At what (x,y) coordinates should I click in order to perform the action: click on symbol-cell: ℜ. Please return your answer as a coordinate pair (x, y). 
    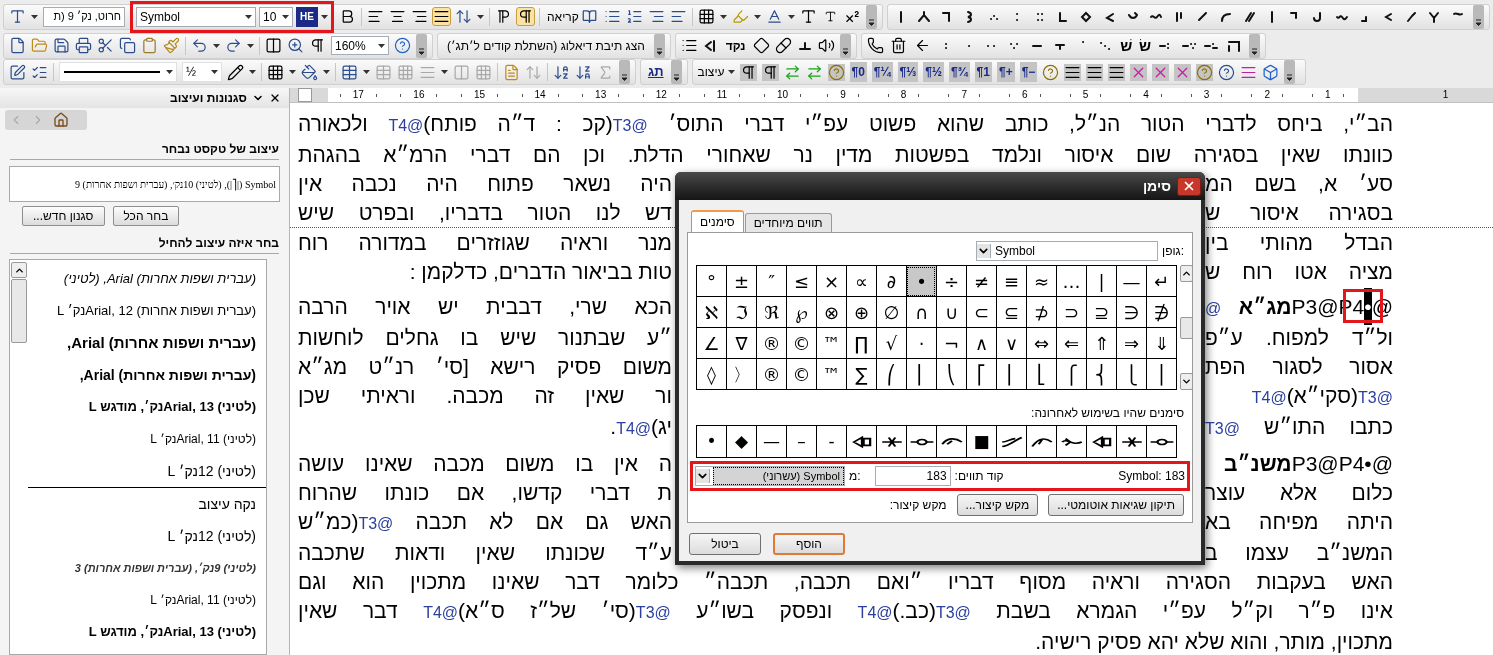
    Looking at the image, I should click on (771, 312).